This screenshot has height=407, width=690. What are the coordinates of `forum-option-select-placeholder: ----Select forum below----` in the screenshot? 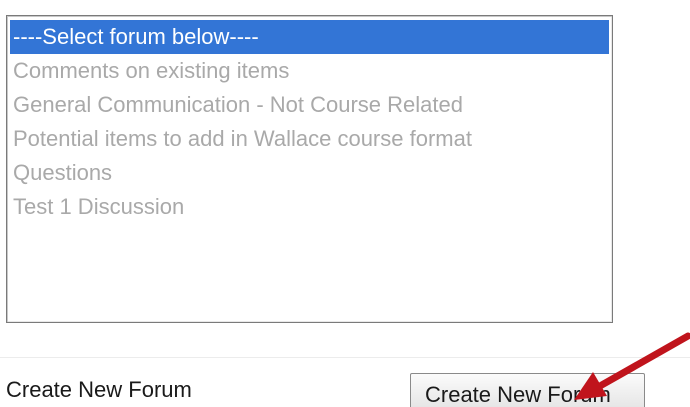 It's located at (309, 37).